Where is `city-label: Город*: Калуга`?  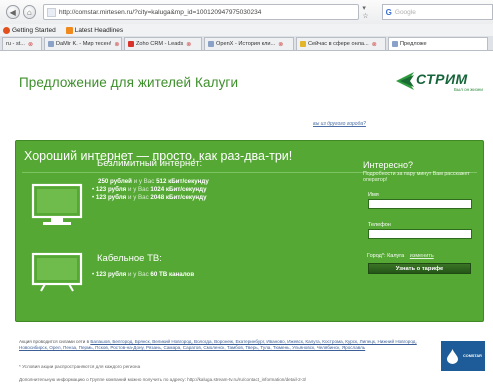 city-label: Город*: Калуга is located at coordinates (386, 256).